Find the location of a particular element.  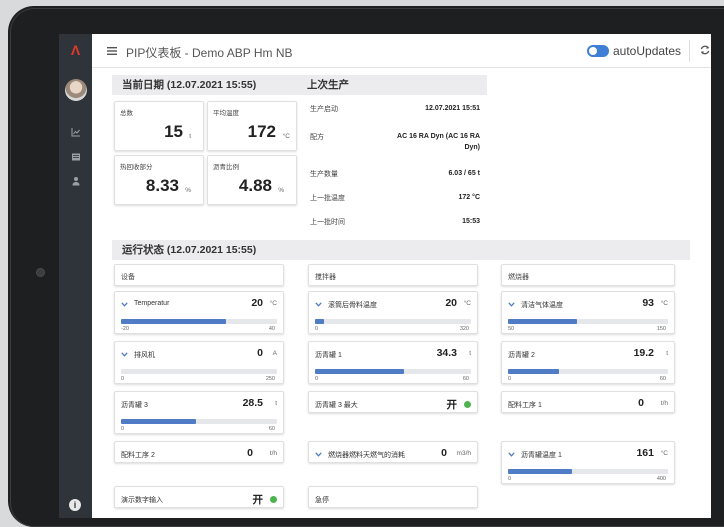

camera-dot is located at coordinates (40, 272).